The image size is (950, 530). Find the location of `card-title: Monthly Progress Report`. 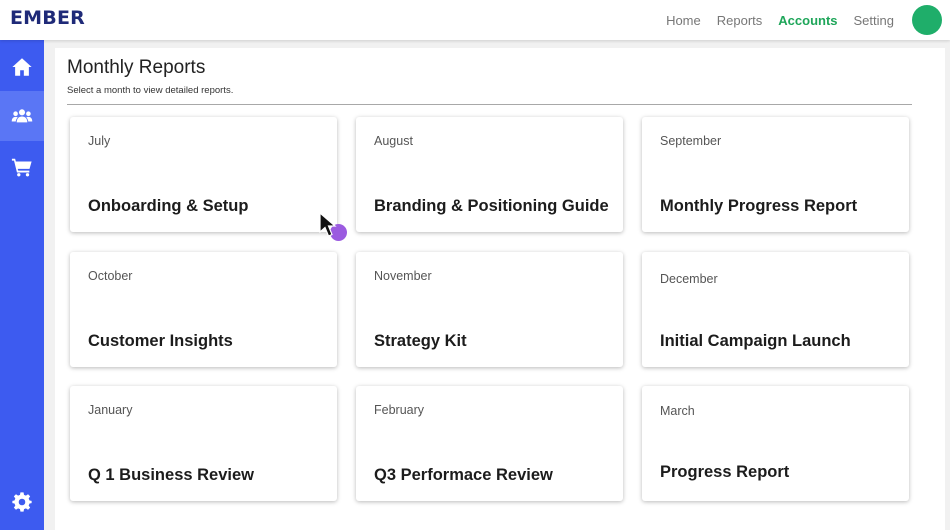

card-title: Monthly Progress Report is located at coordinates (759, 206).